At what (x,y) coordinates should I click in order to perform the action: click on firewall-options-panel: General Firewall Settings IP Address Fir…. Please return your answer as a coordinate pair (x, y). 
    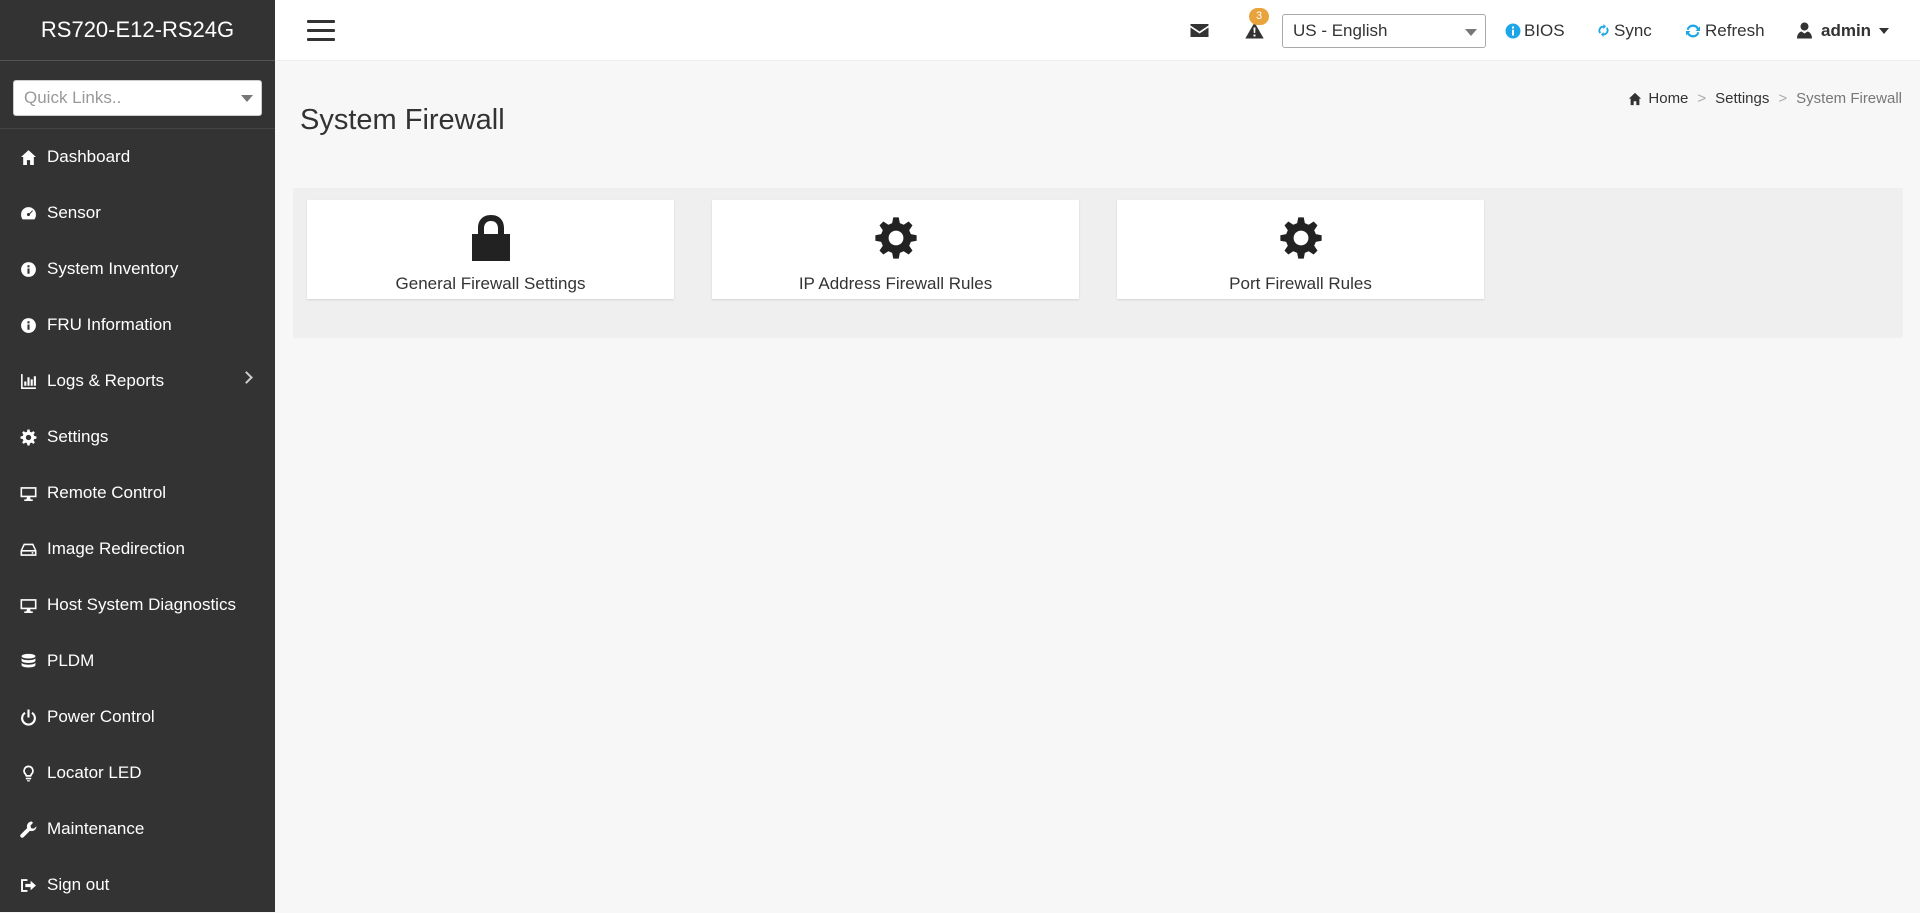
    Looking at the image, I should click on (1098, 263).